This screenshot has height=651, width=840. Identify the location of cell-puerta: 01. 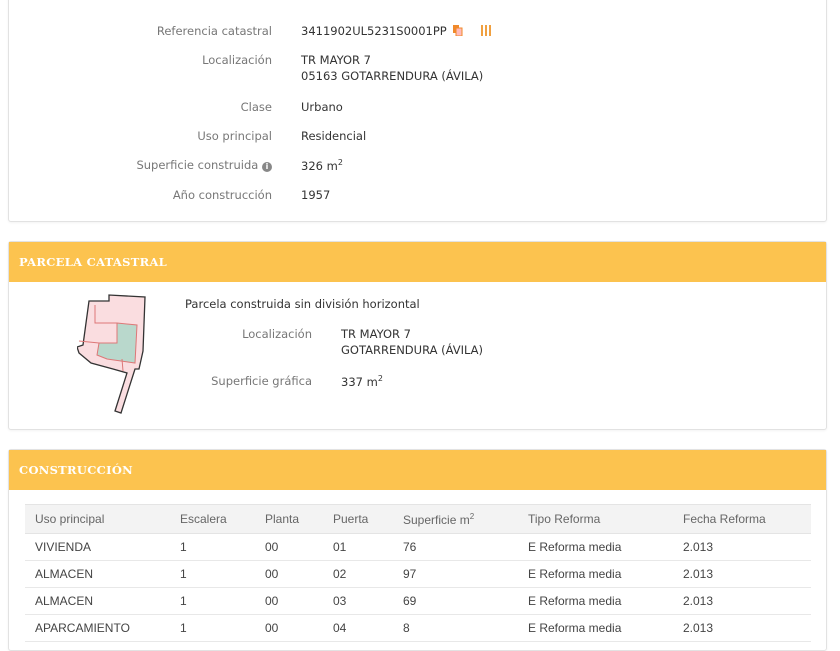
(358, 547).